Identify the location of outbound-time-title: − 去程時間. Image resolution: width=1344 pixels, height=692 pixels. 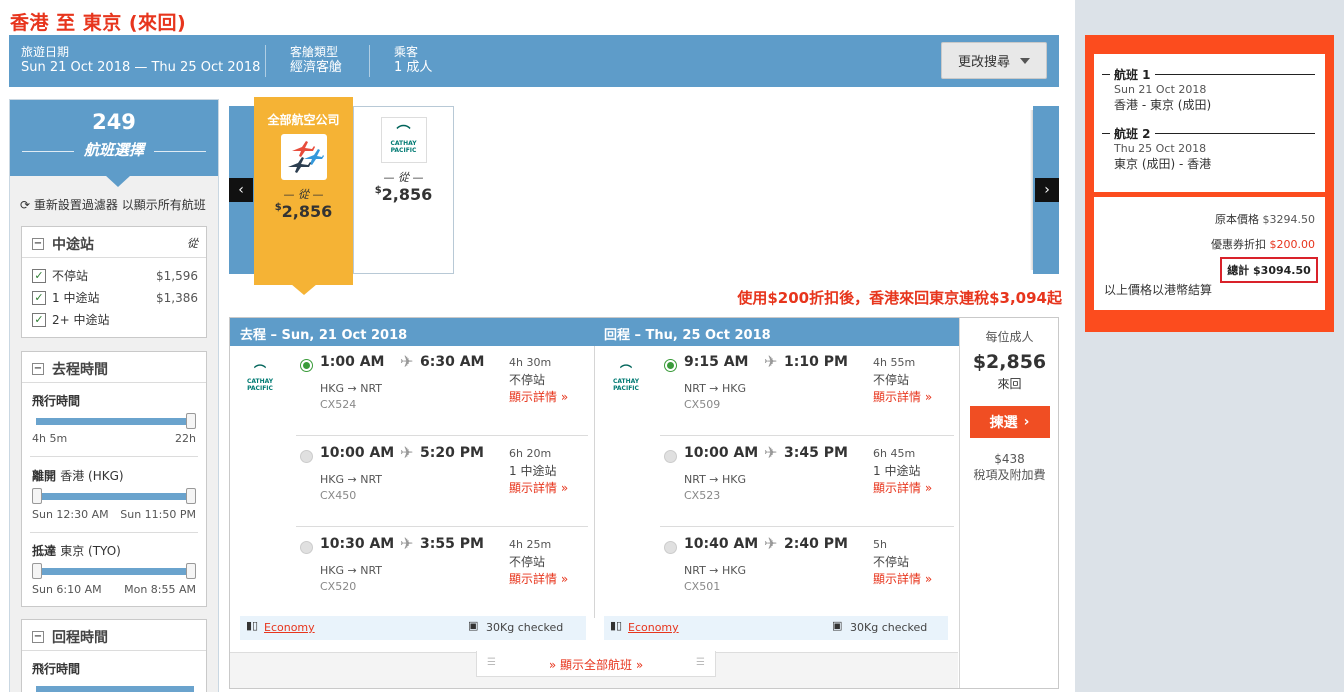
(70, 369).